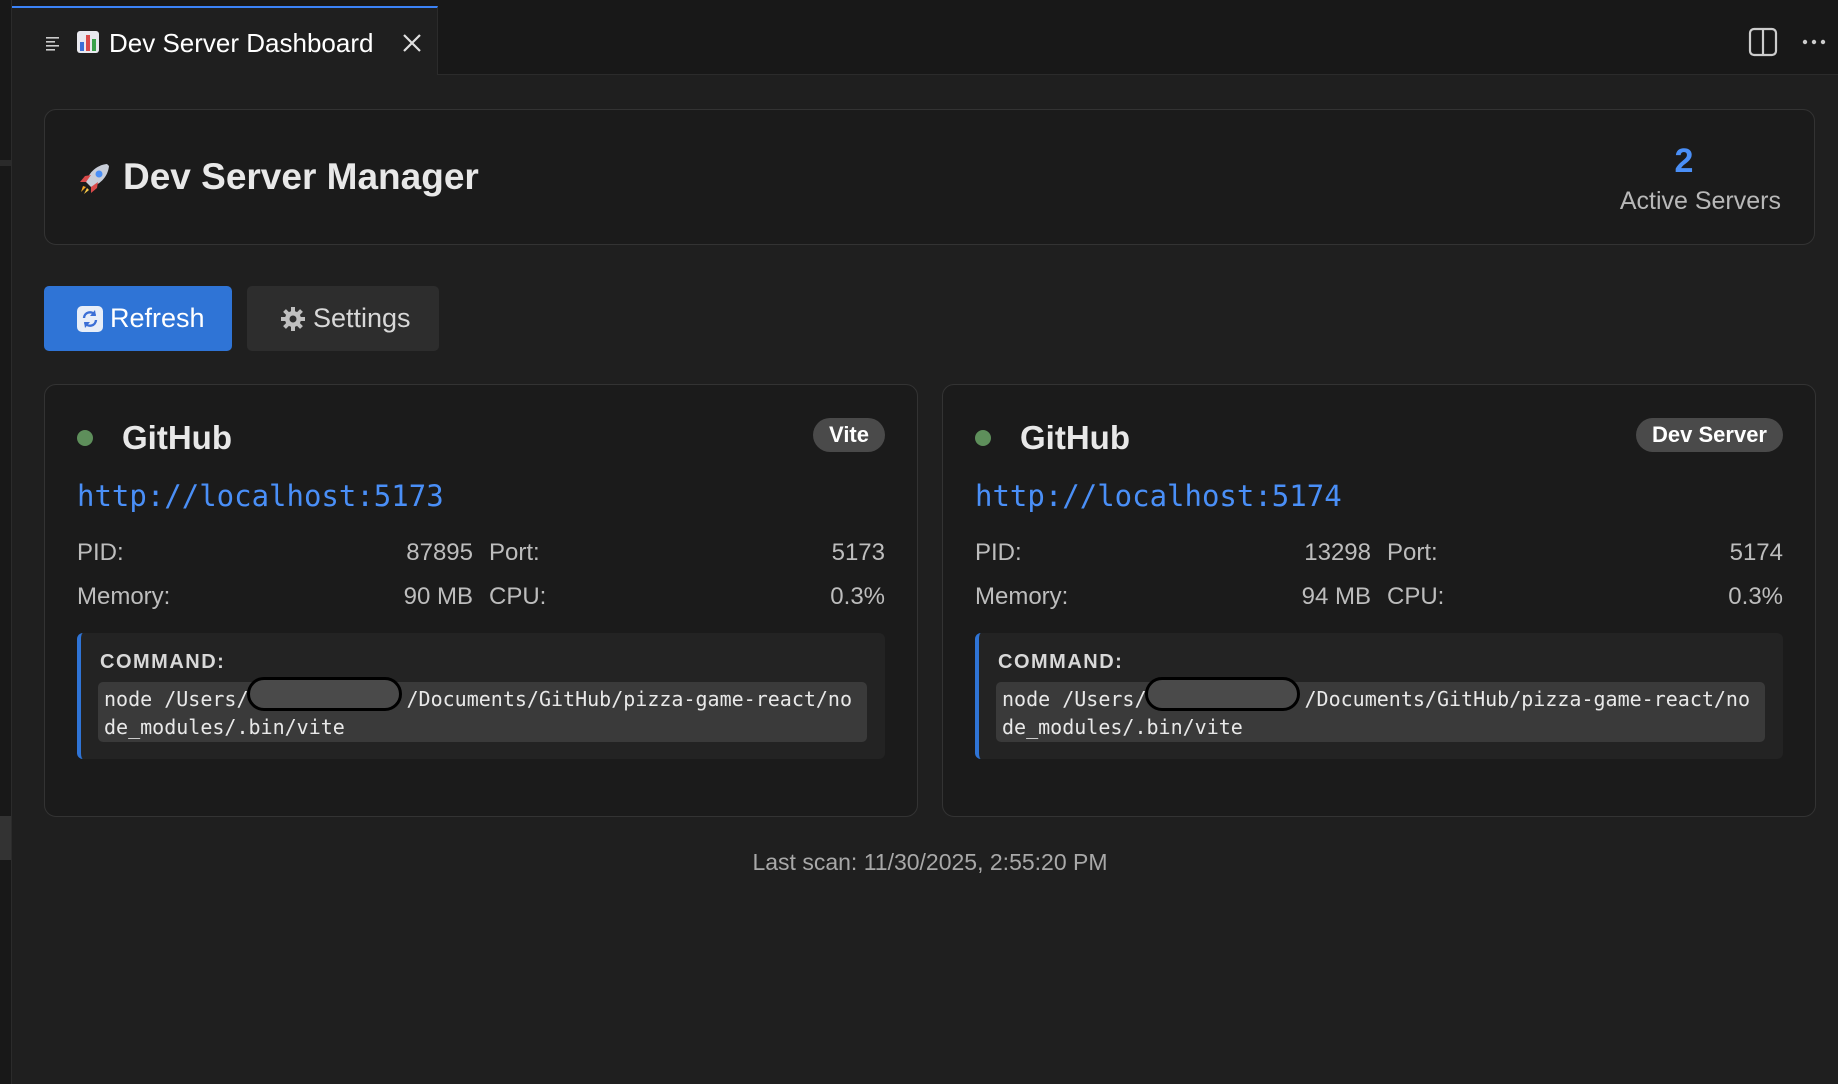  Describe the element at coordinates (1684, 161) in the screenshot. I see `active-servers-count: 2` at that location.